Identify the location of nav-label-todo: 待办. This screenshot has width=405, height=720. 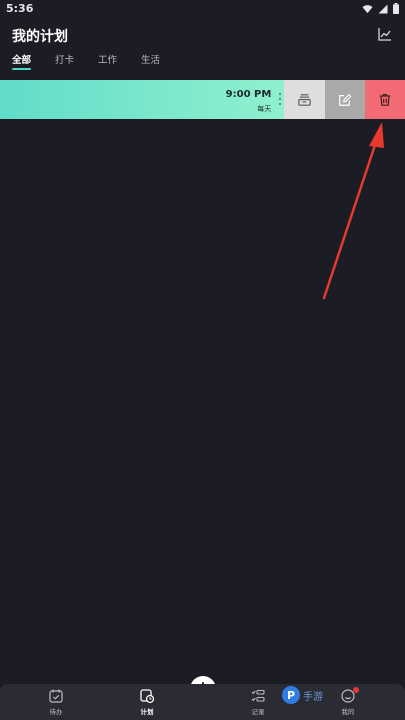
(56, 712).